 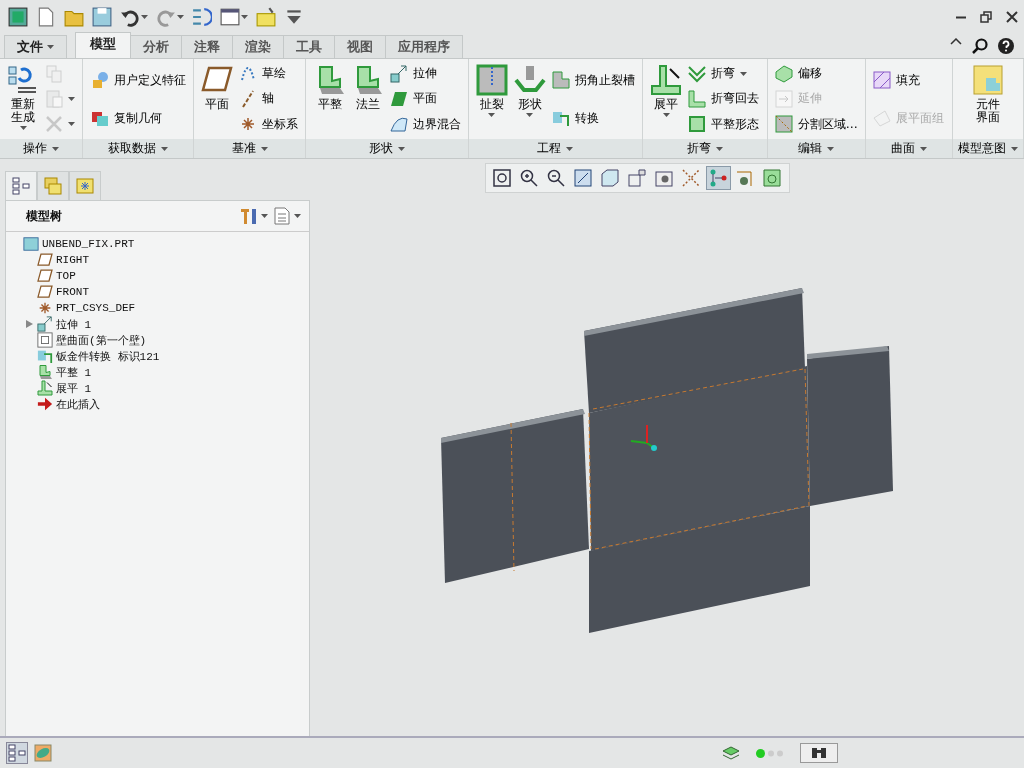 What do you see at coordinates (66, 276) in the screenshot?
I see `tree-item: TOP` at bounding box center [66, 276].